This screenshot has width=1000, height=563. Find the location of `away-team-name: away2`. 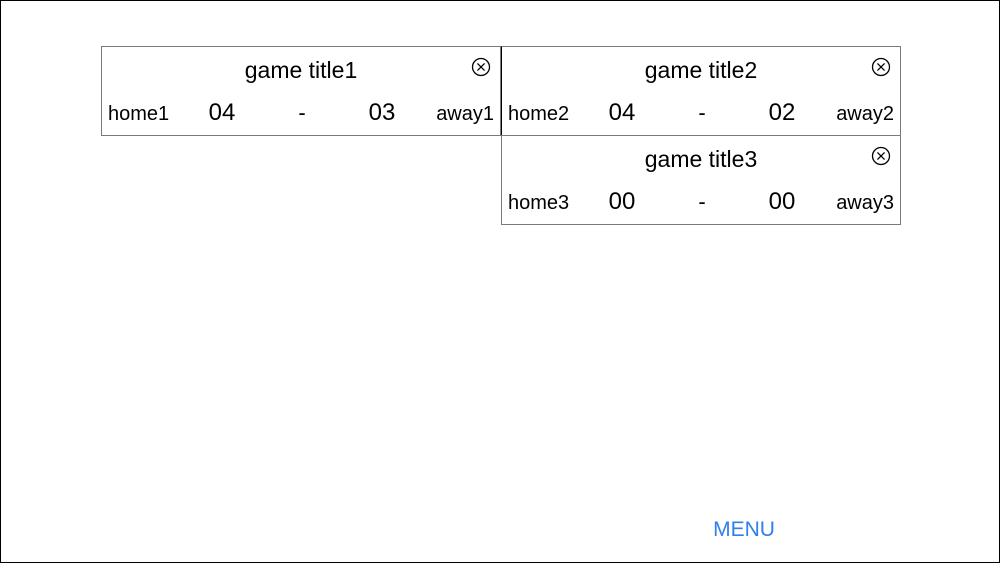

away-team-name: away2 is located at coordinates (865, 114).